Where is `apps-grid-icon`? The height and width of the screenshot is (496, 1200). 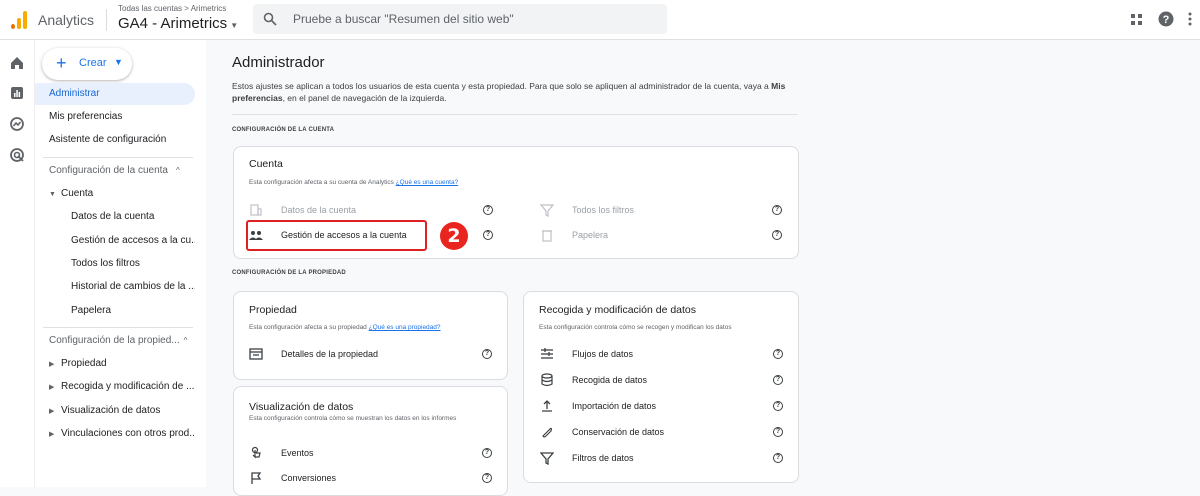 apps-grid-icon is located at coordinates (1137, 22).